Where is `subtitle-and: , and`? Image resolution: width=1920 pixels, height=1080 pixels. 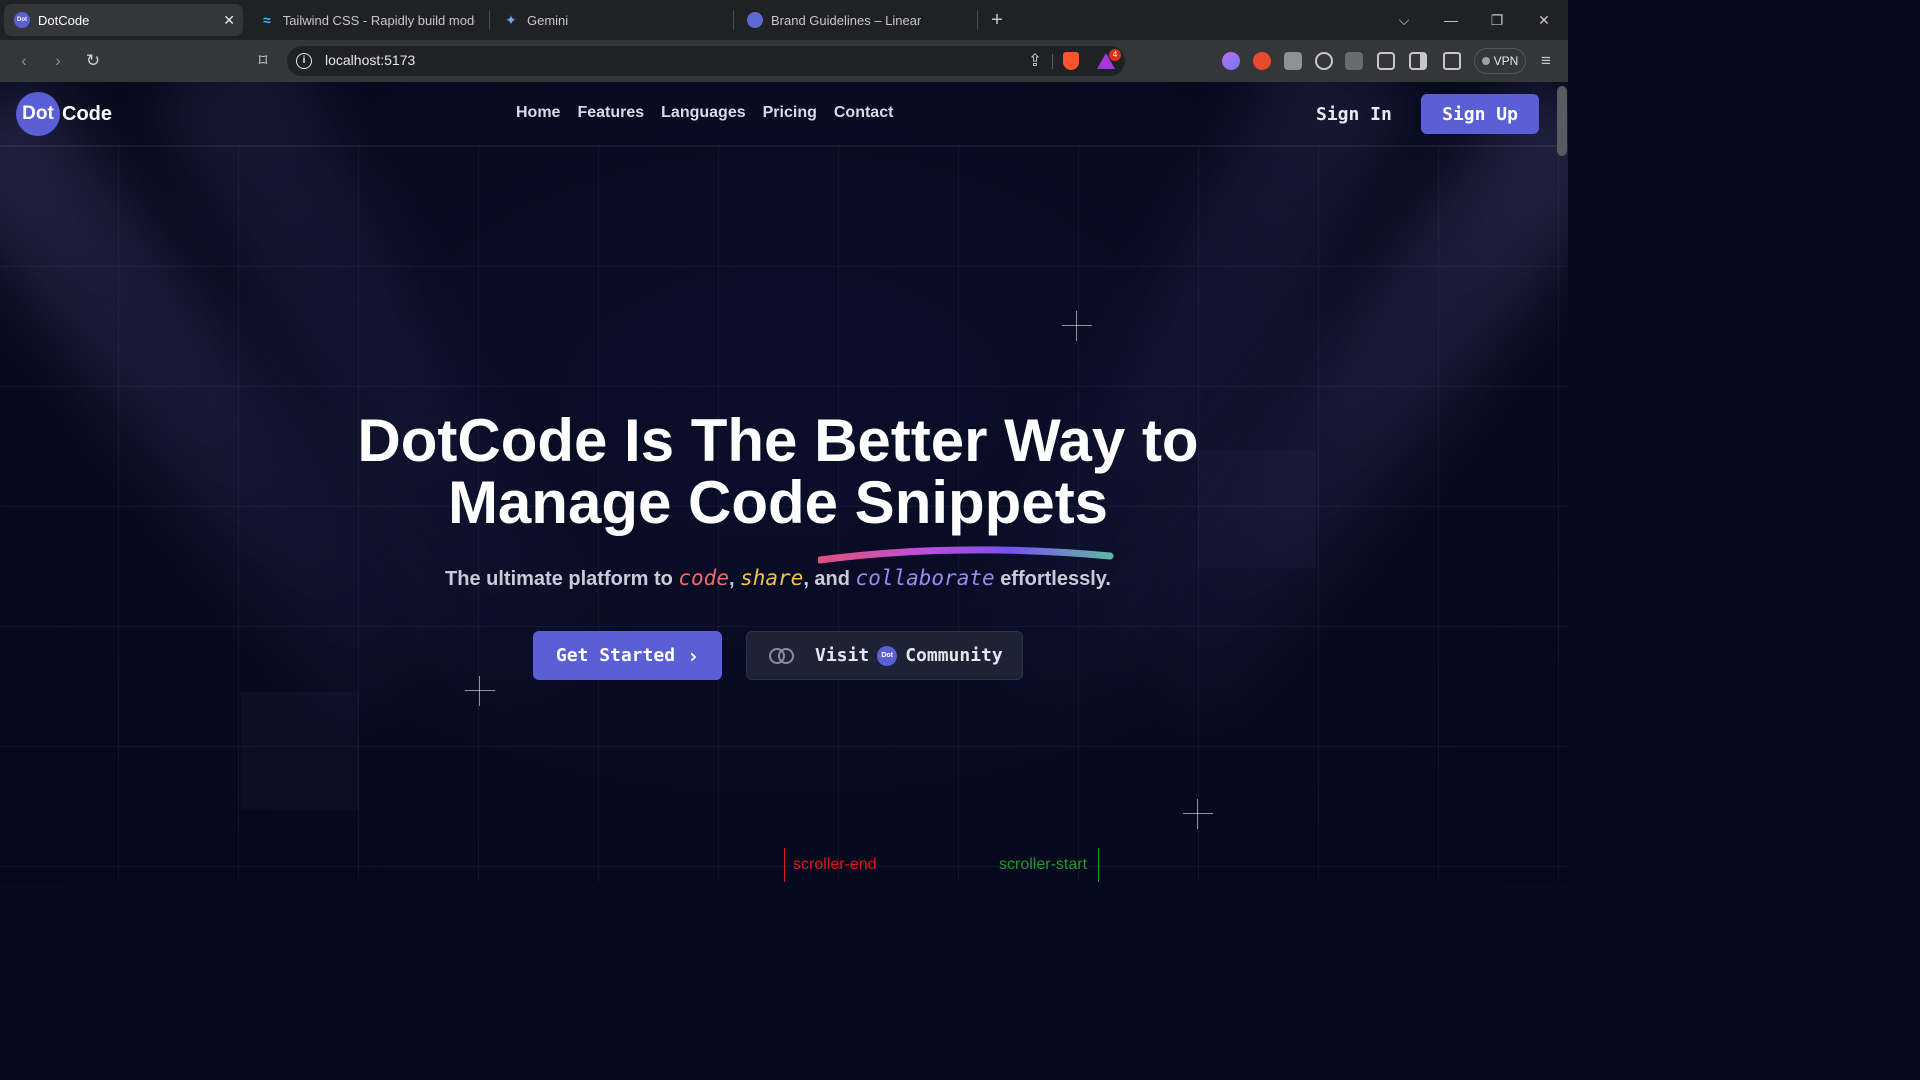
subtitle-and: , and is located at coordinates (826, 579).